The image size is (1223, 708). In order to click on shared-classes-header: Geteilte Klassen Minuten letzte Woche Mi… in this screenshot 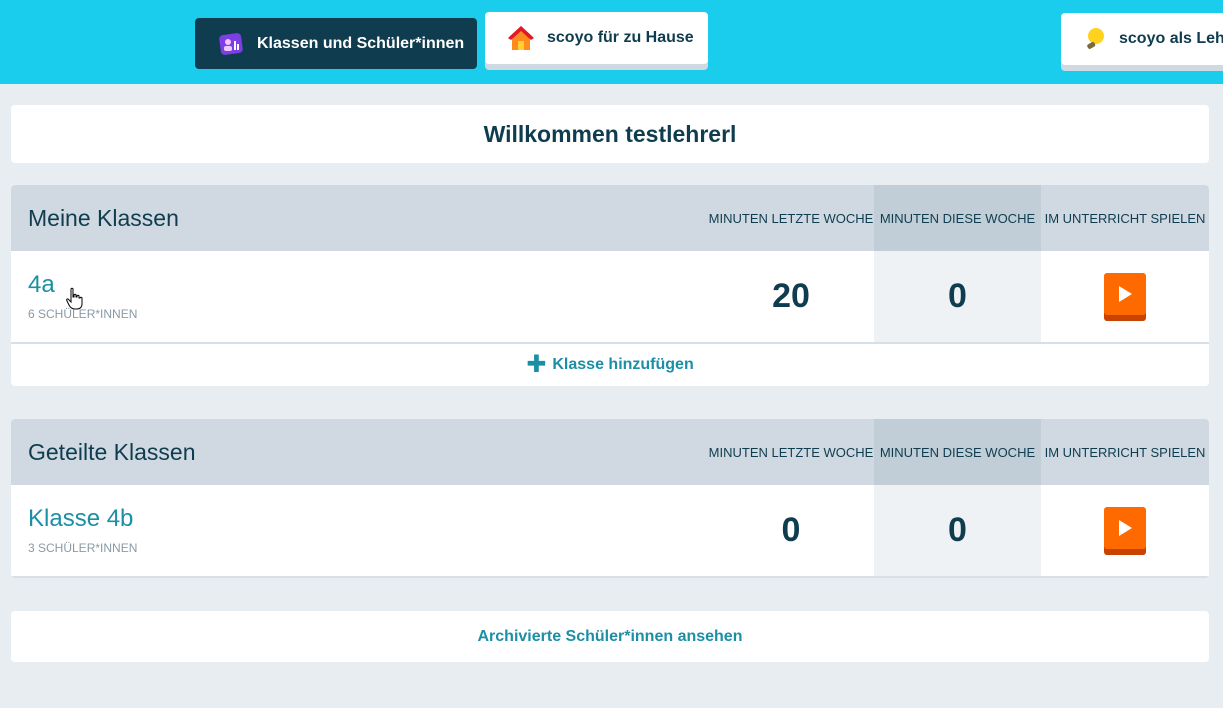, I will do `click(610, 452)`.